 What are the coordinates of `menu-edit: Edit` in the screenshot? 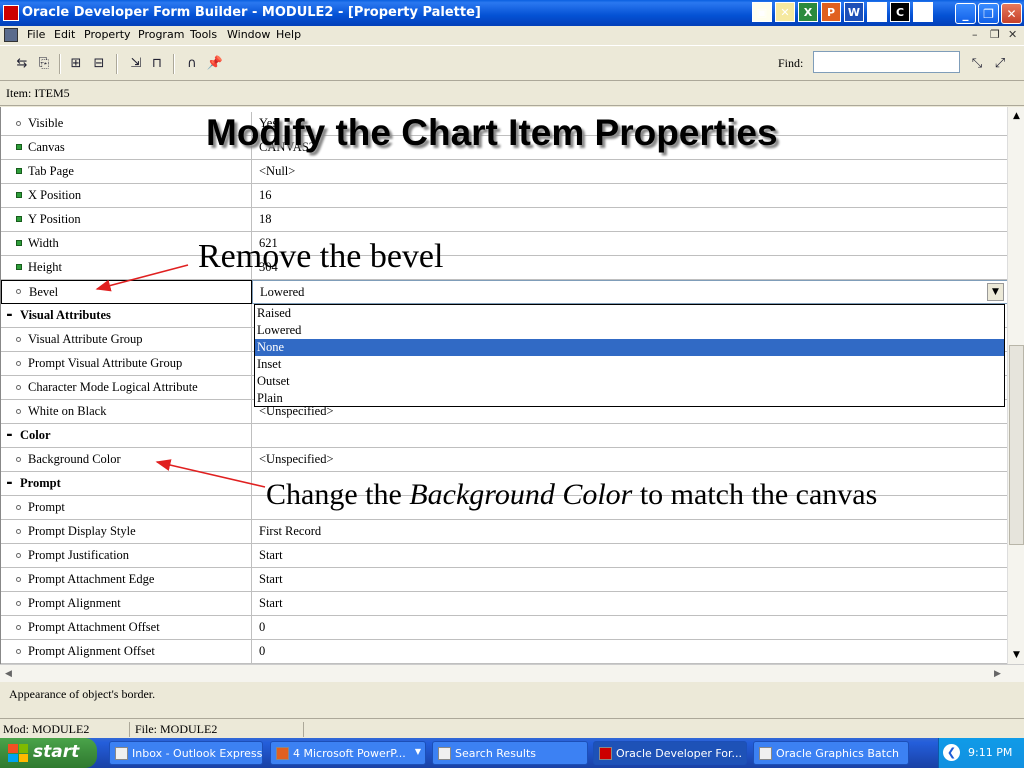 It's located at (64, 34).